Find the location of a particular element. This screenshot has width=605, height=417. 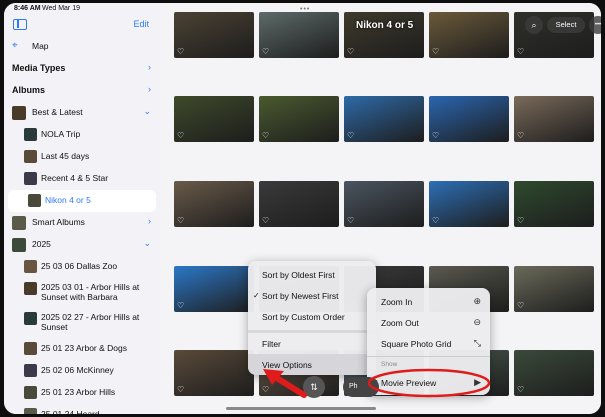

status-time: 8:46 AM is located at coordinates (27, 8).